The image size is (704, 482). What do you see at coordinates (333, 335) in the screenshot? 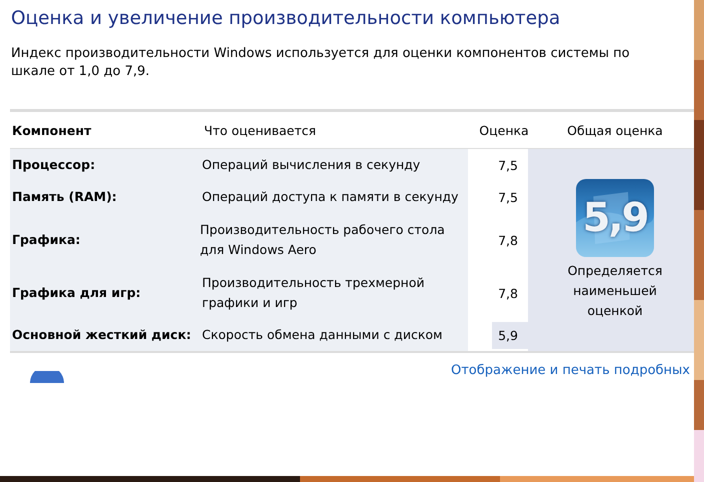
I see `table-cell: Скорость обмена данными с диском` at bounding box center [333, 335].